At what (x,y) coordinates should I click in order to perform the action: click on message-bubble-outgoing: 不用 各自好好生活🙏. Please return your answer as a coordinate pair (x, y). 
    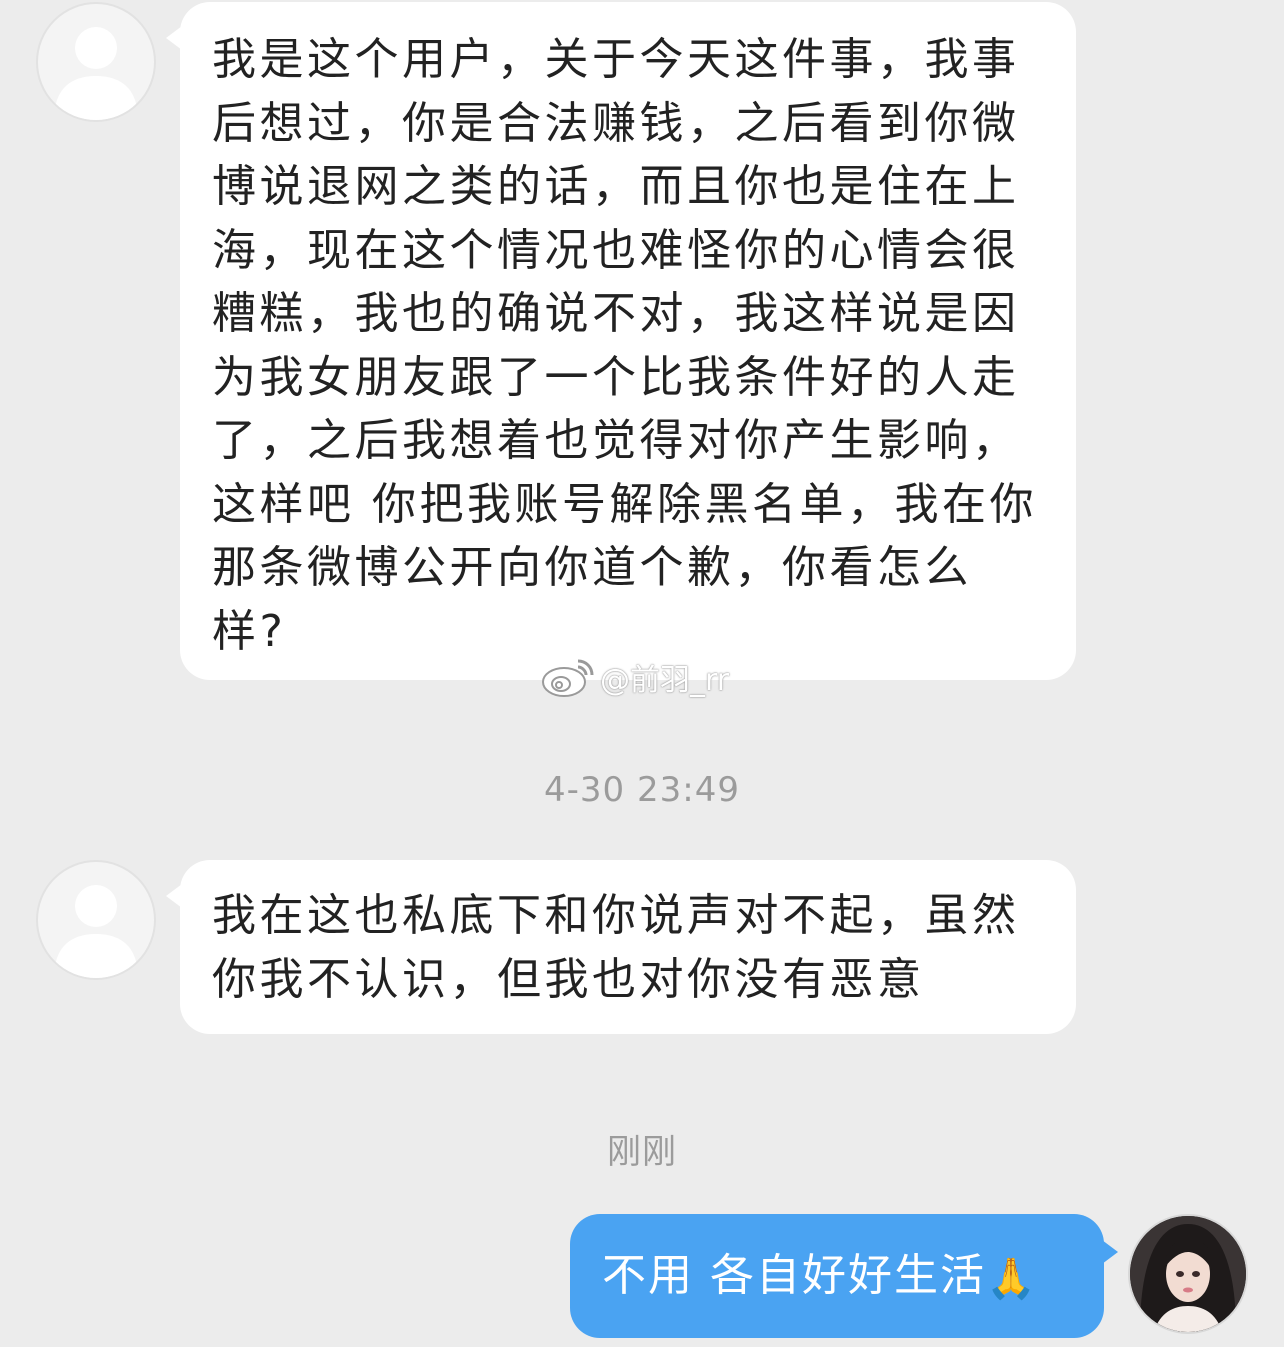
    Looking at the image, I should click on (844, 1276).